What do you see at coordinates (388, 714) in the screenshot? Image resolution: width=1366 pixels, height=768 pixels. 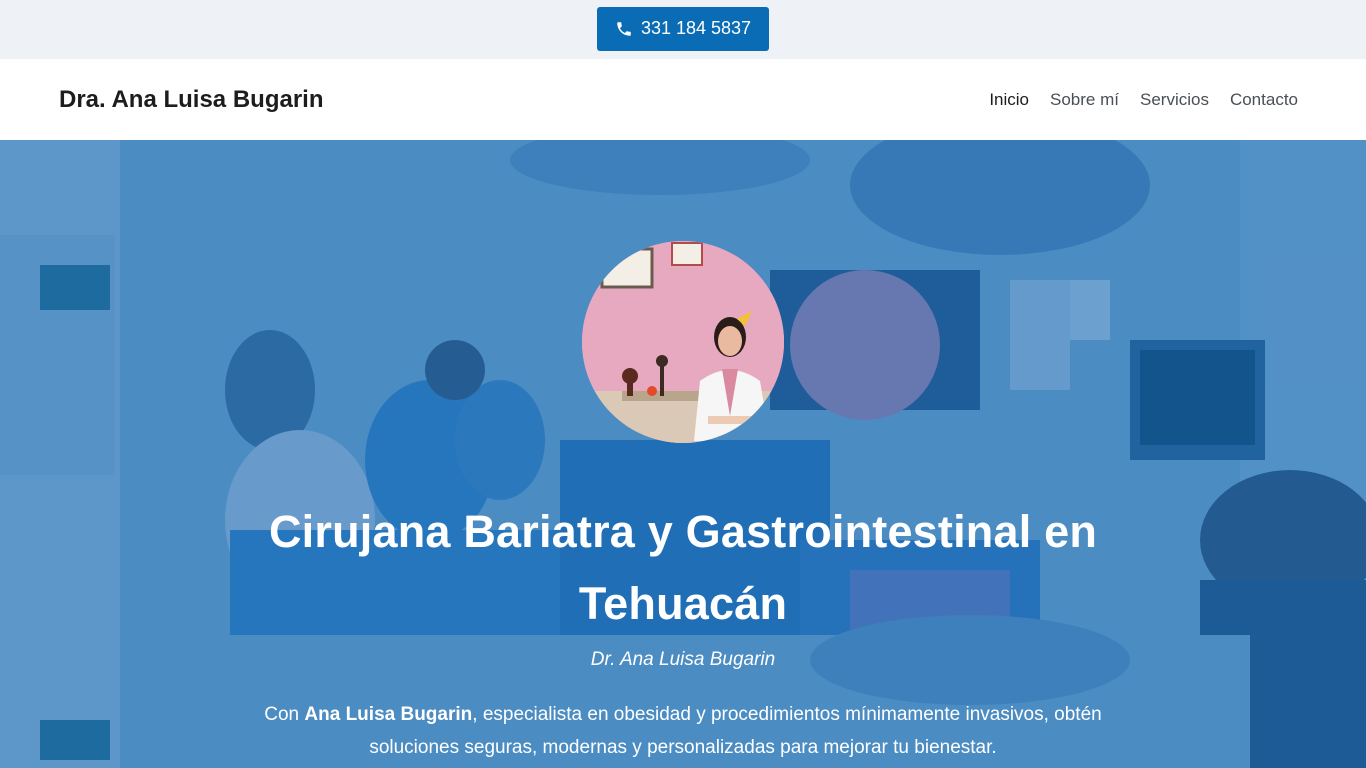 I see `hero-description-name: Ana Luisa Bugarin` at bounding box center [388, 714].